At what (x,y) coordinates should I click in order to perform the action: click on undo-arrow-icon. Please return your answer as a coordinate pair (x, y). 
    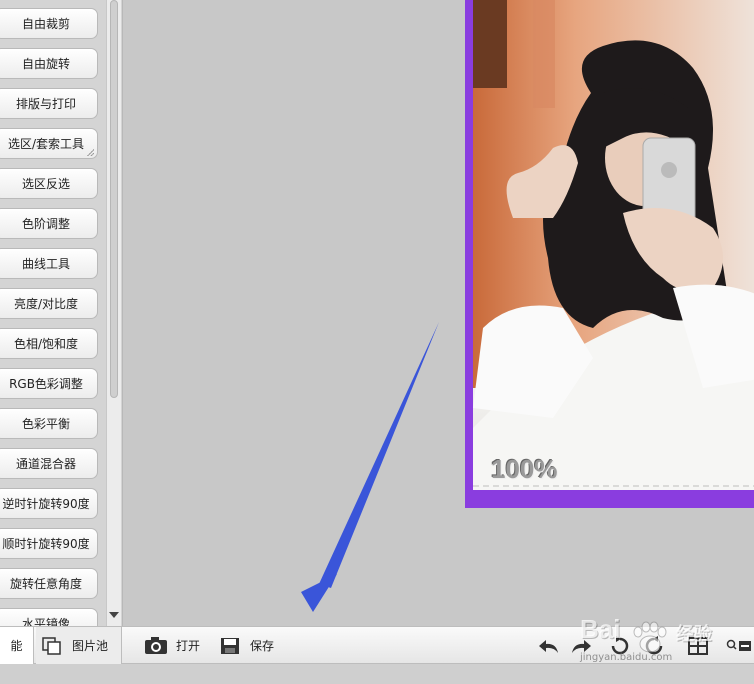
    Looking at the image, I should click on (548, 646).